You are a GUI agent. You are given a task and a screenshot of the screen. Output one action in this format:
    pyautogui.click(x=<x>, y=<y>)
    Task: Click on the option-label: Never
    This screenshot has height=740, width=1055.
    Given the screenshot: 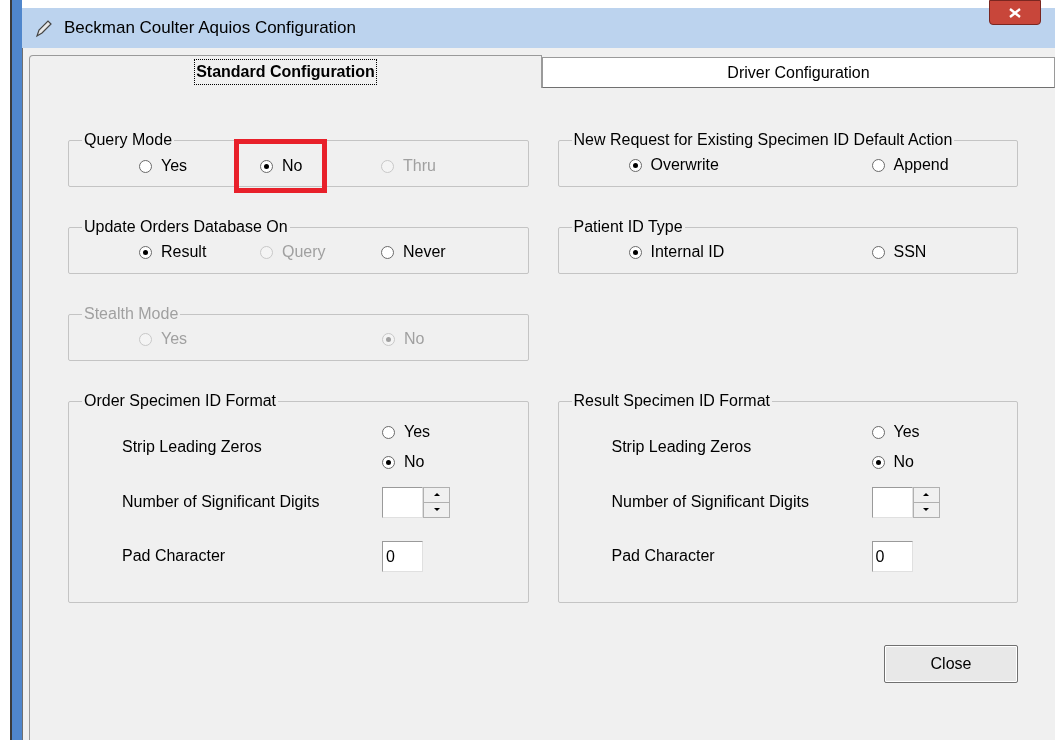 What is the action you would take?
    pyautogui.click(x=424, y=252)
    